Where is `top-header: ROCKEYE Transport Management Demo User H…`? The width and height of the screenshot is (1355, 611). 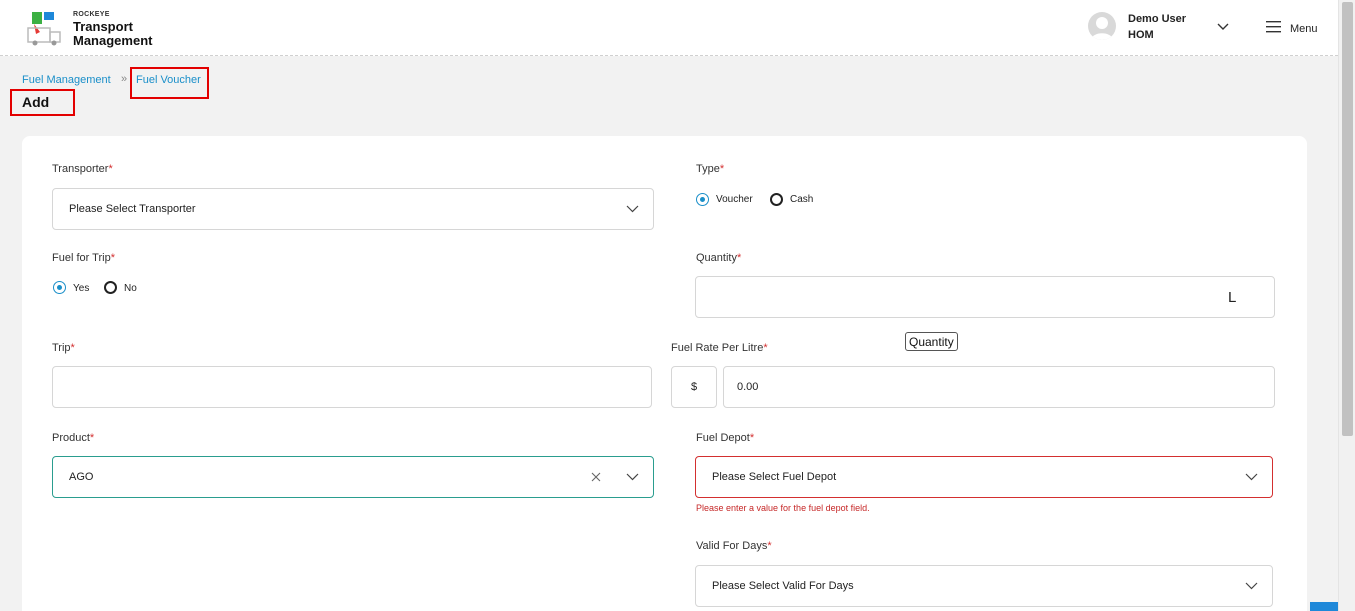 top-header: ROCKEYE Transport Management Demo User H… is located at coordinates (669, 28).